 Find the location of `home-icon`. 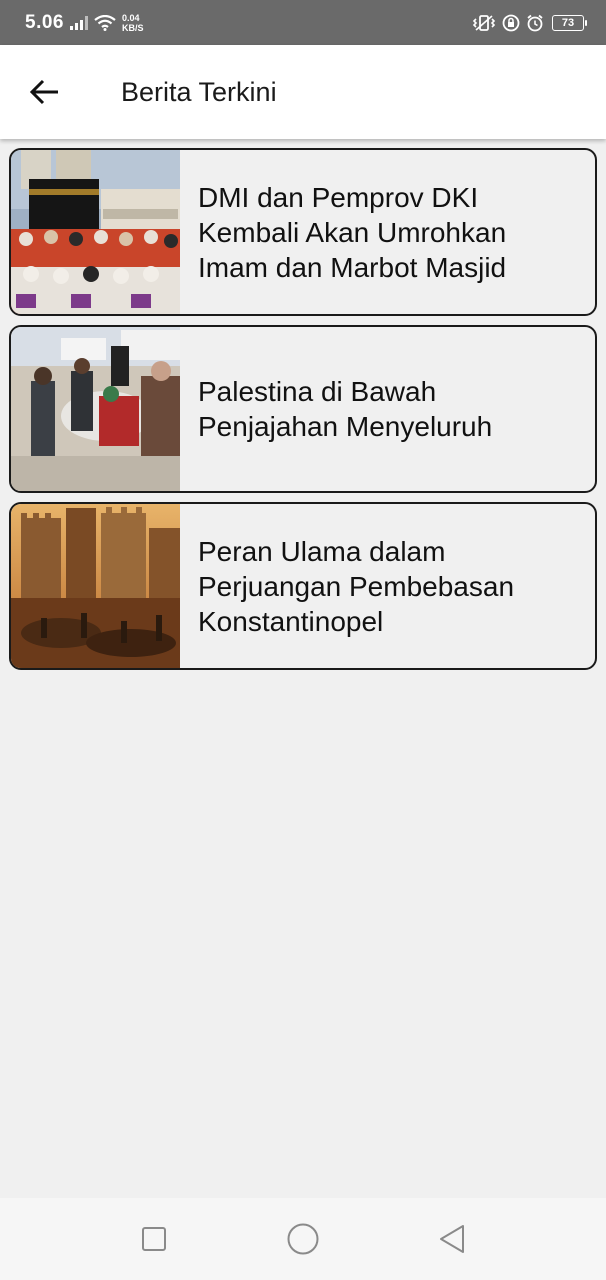

home-icon is located at coordinates (303, 1239).